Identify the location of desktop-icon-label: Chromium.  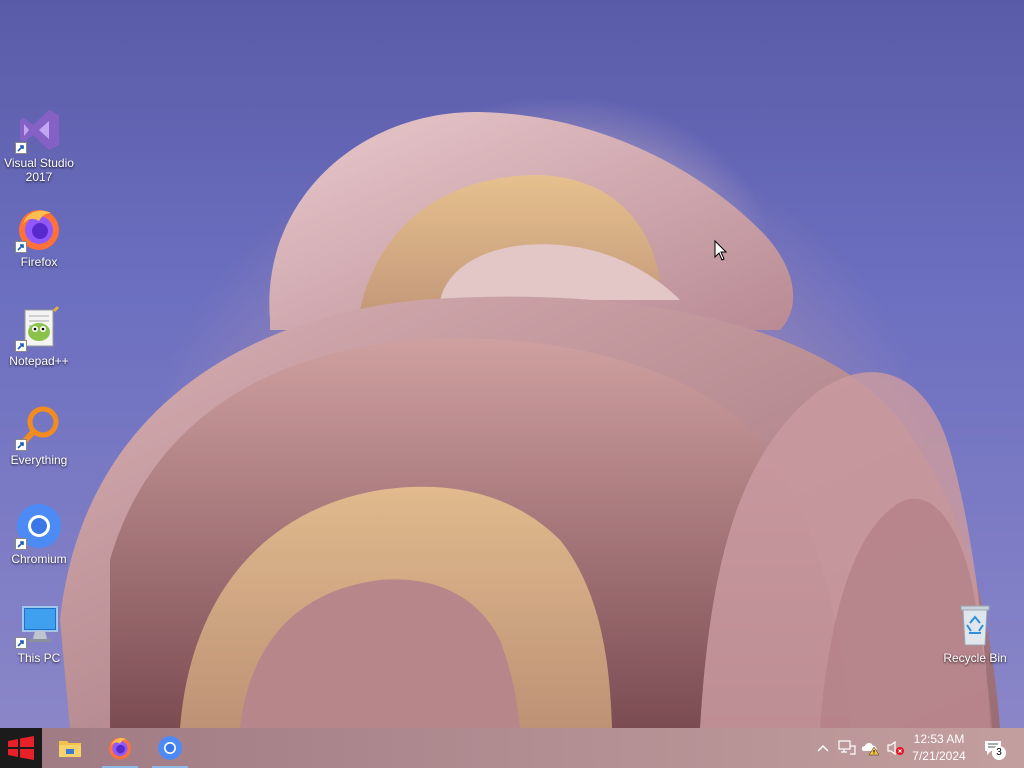
(39, 559).